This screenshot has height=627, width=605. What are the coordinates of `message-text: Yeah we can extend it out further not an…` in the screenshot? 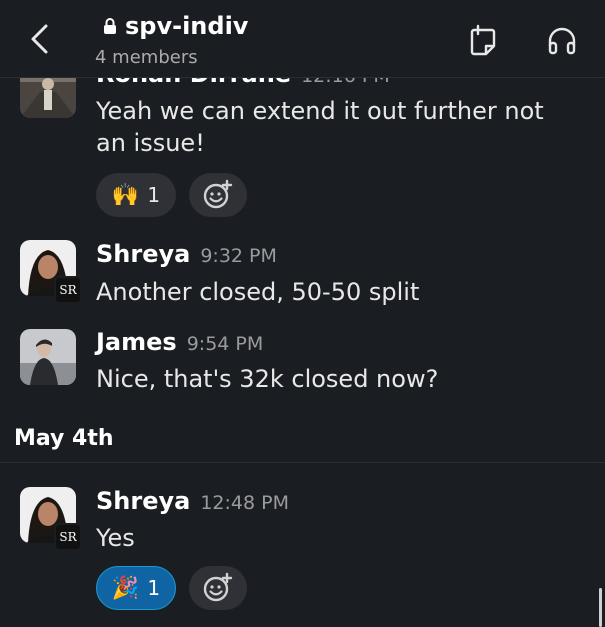 It's located at (320, 127).